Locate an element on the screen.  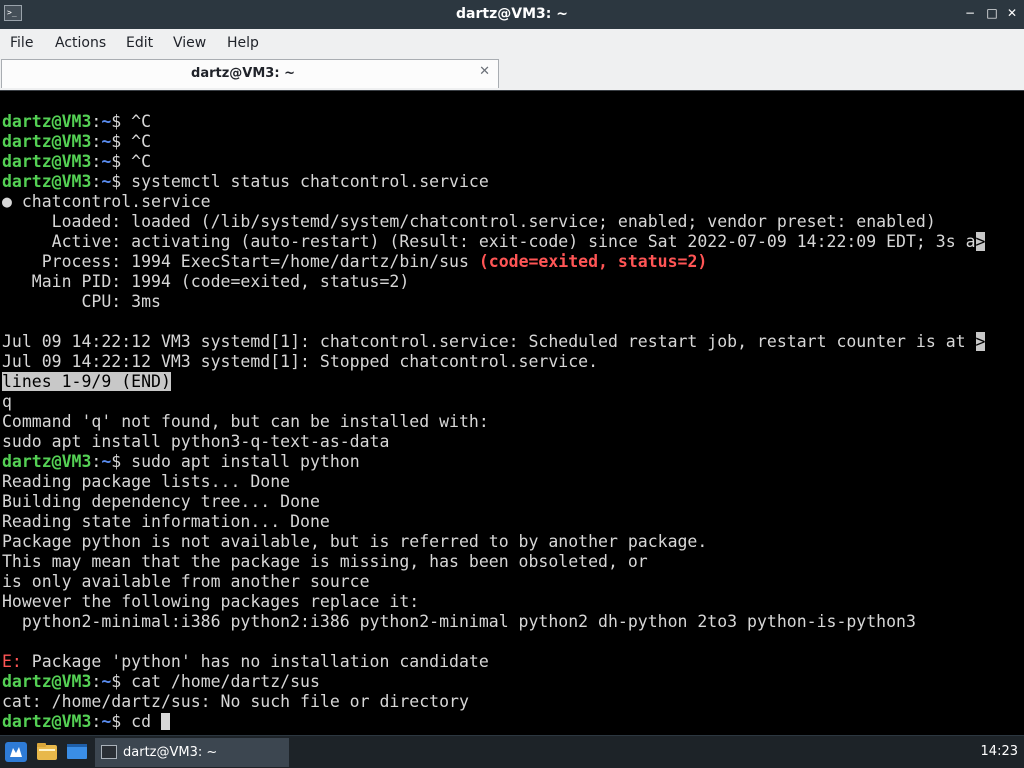
output-text: Reading package lists... Done is located at coordinates (146, 481).